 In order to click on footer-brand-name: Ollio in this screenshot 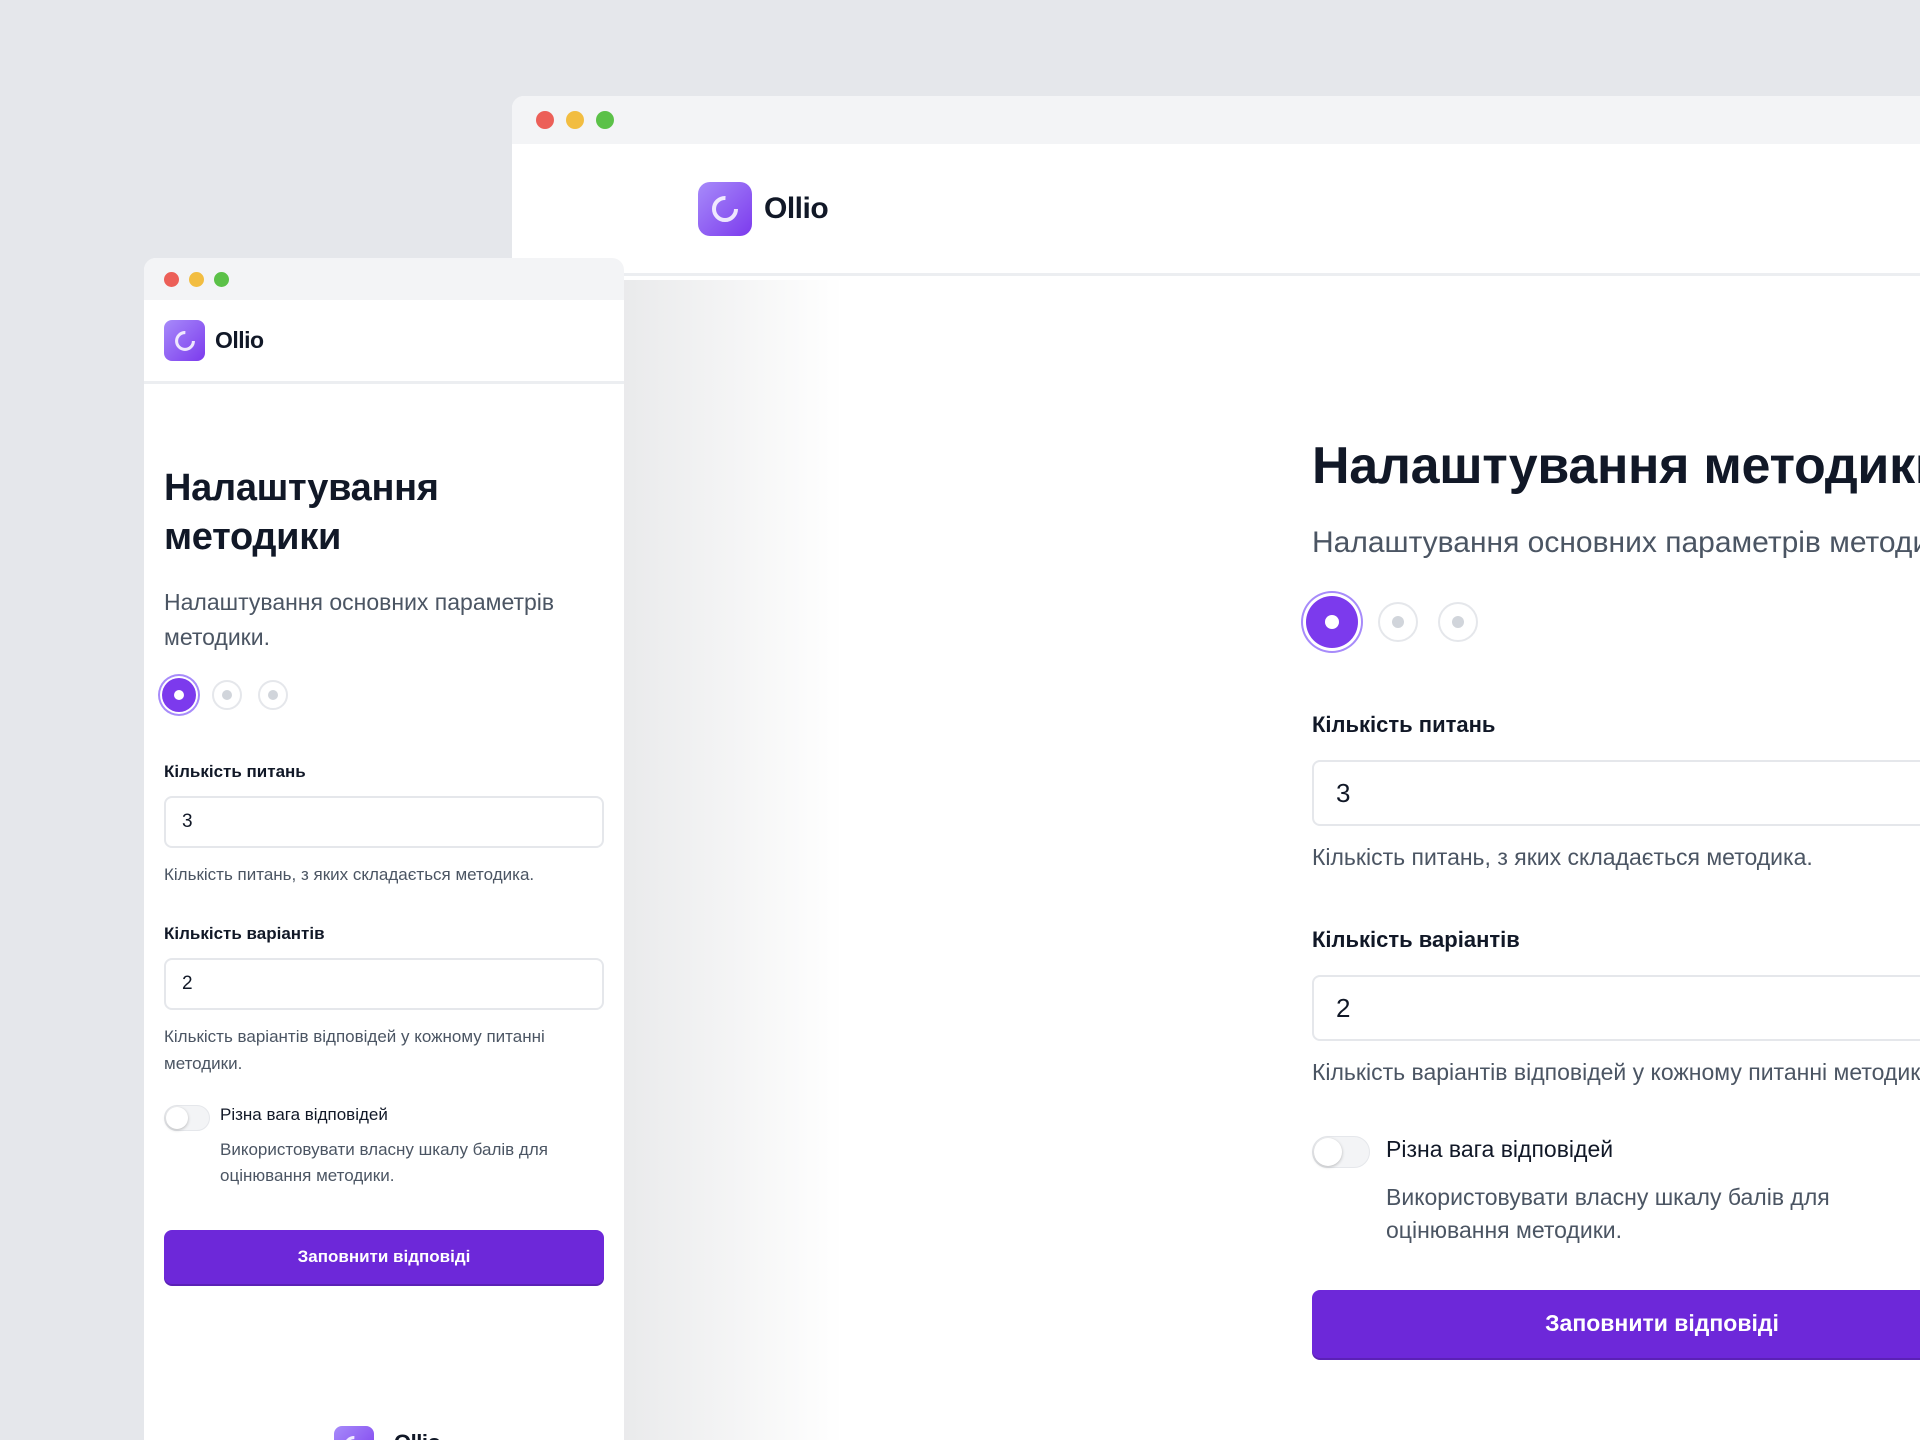, I will do `click(417, 1435)`.